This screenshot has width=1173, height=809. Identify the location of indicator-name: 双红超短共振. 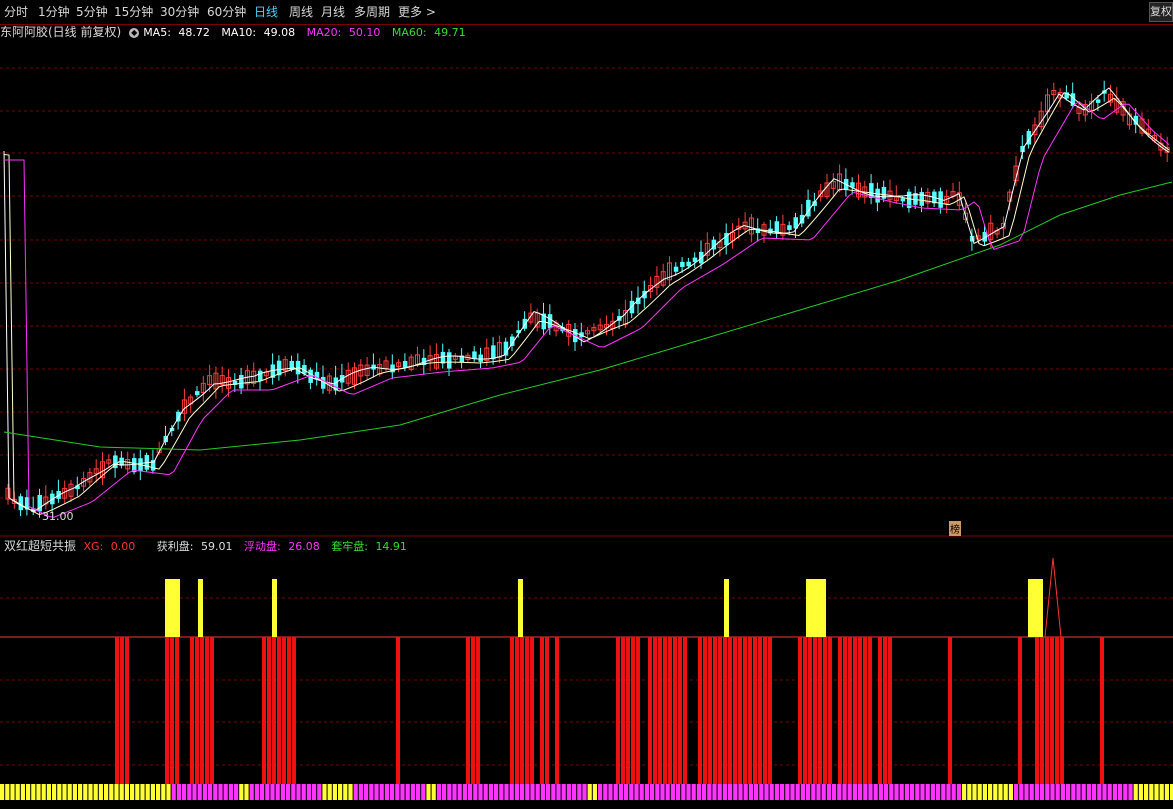
(40, 546).